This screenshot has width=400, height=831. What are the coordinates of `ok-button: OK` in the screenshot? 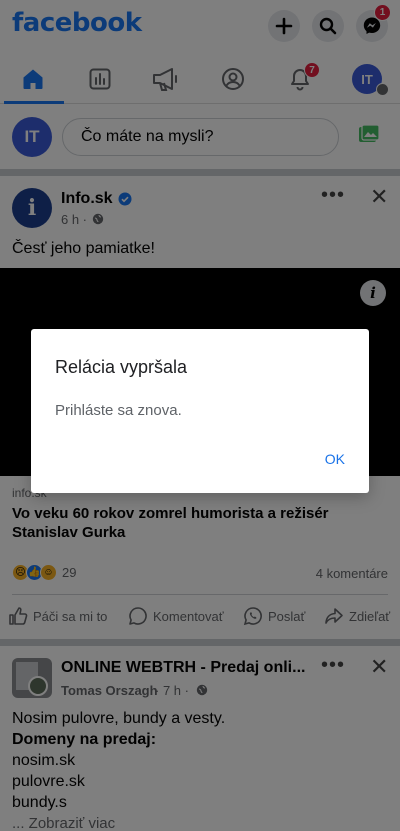 It's located at (335, 459).